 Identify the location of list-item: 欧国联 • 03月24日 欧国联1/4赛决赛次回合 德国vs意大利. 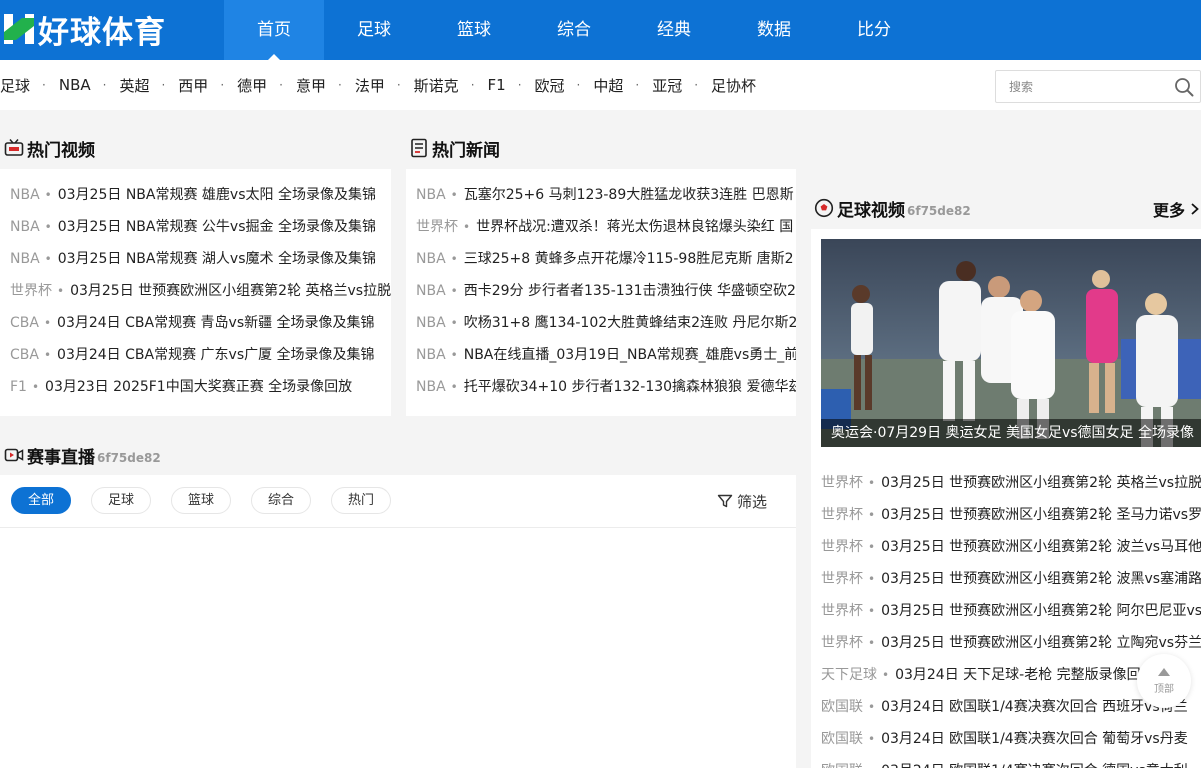
(1006, 761).